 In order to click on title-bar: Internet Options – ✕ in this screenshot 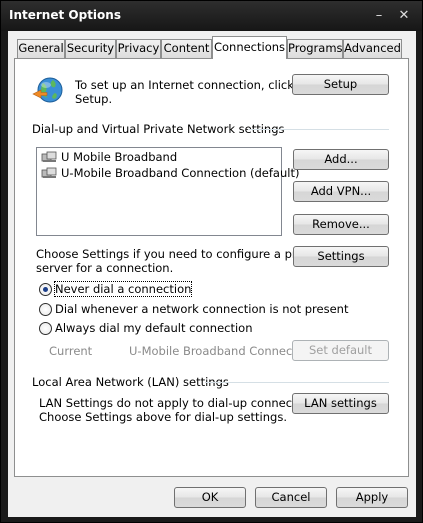, I will do `click(211, 16)`.